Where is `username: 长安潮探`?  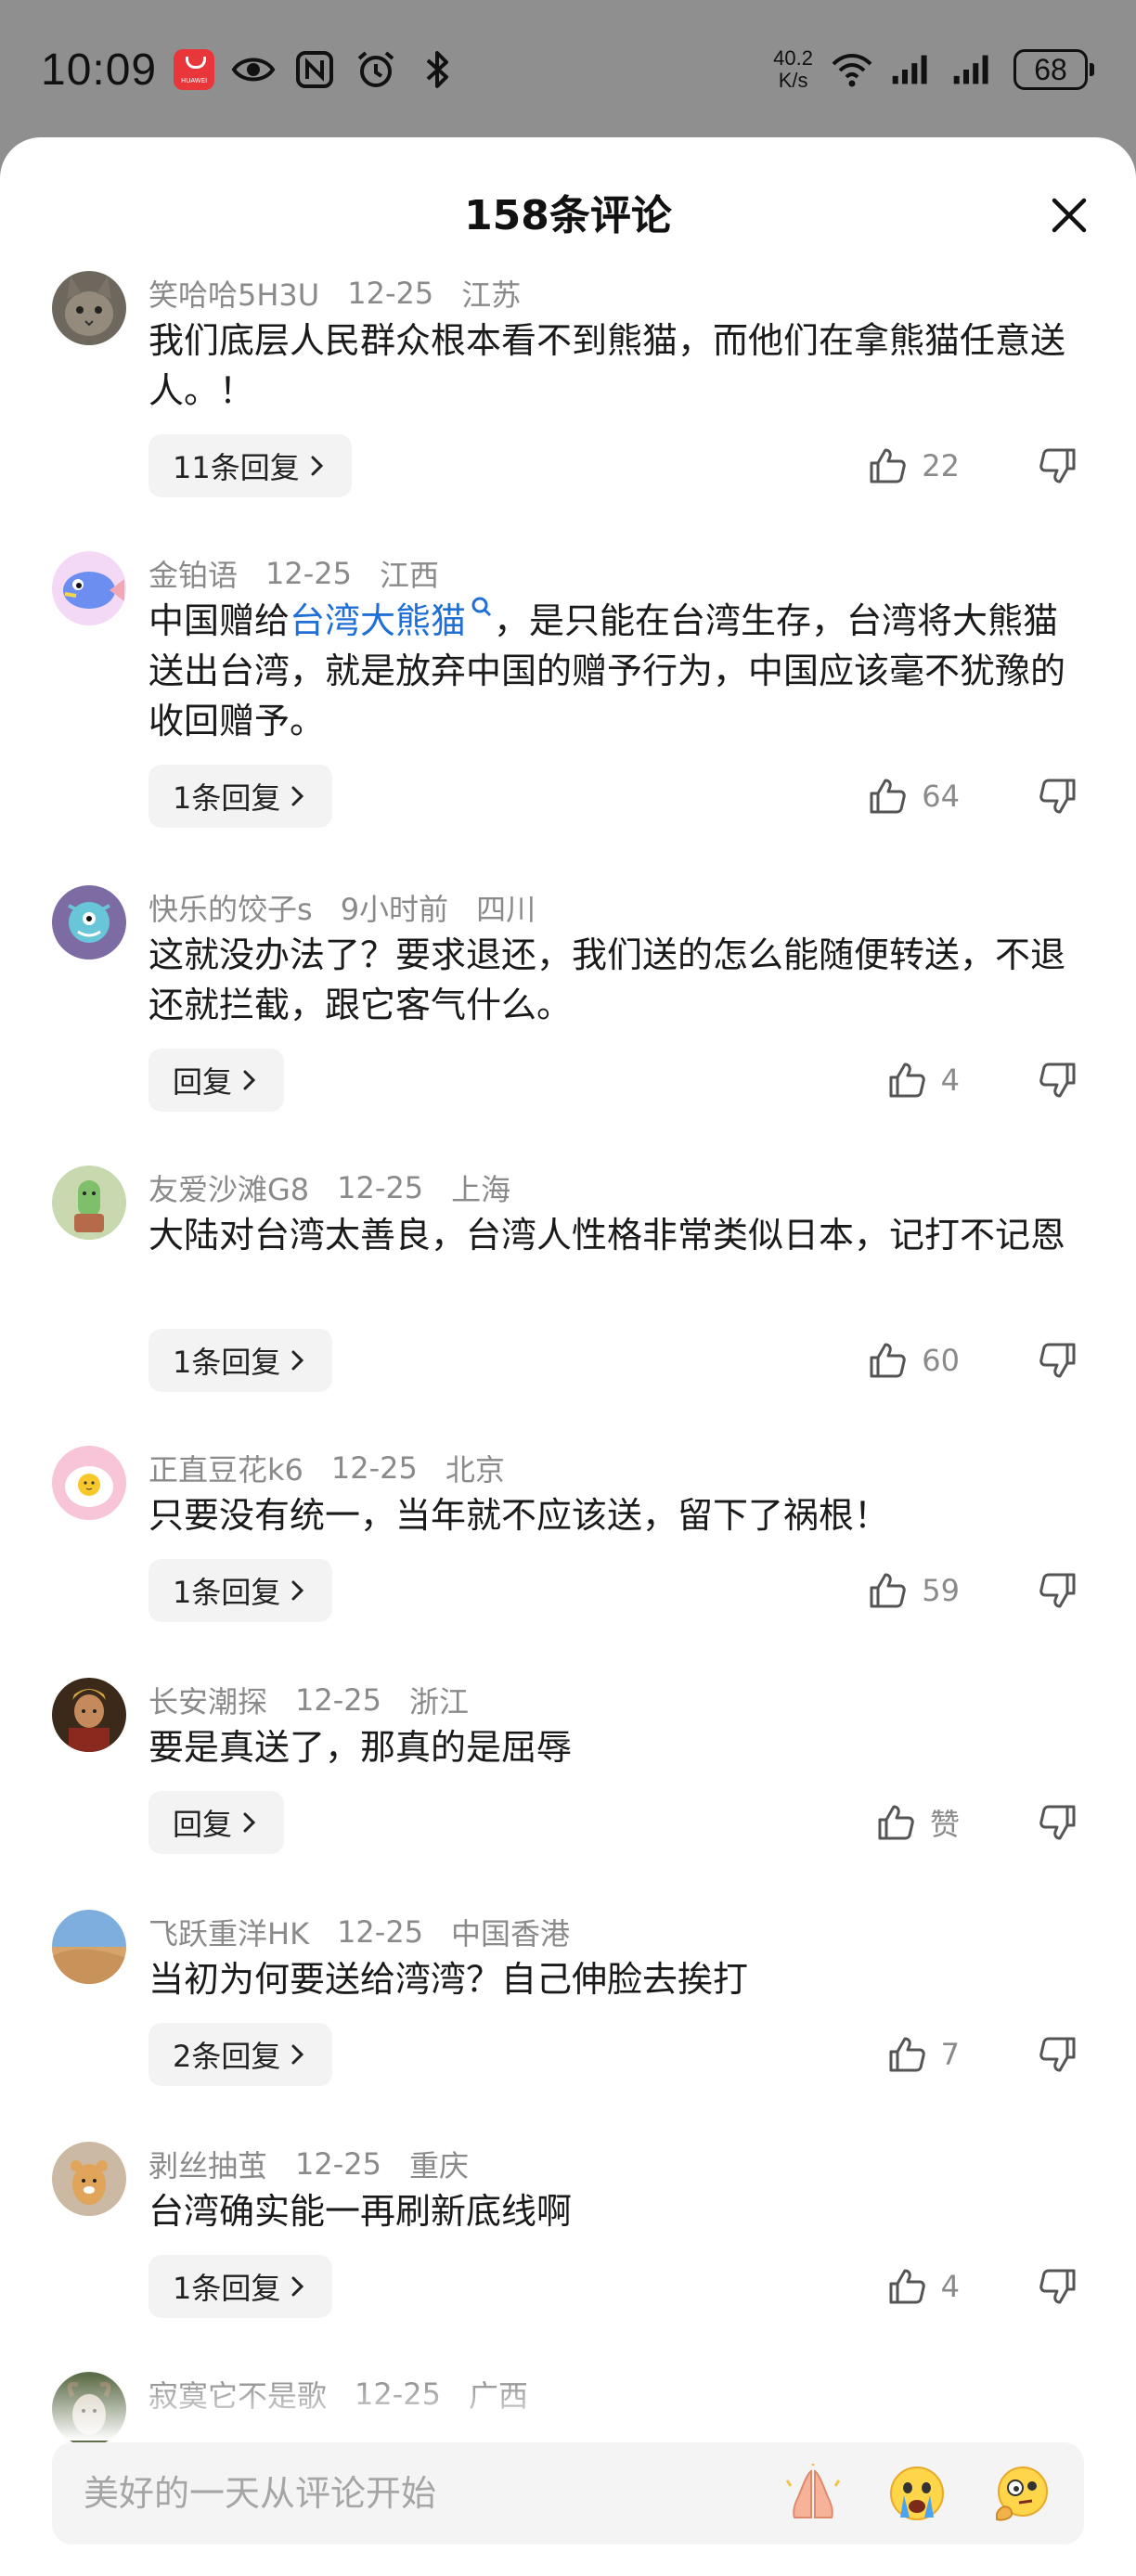
username: 长安潮探 is located at coordinates (207, 1700).